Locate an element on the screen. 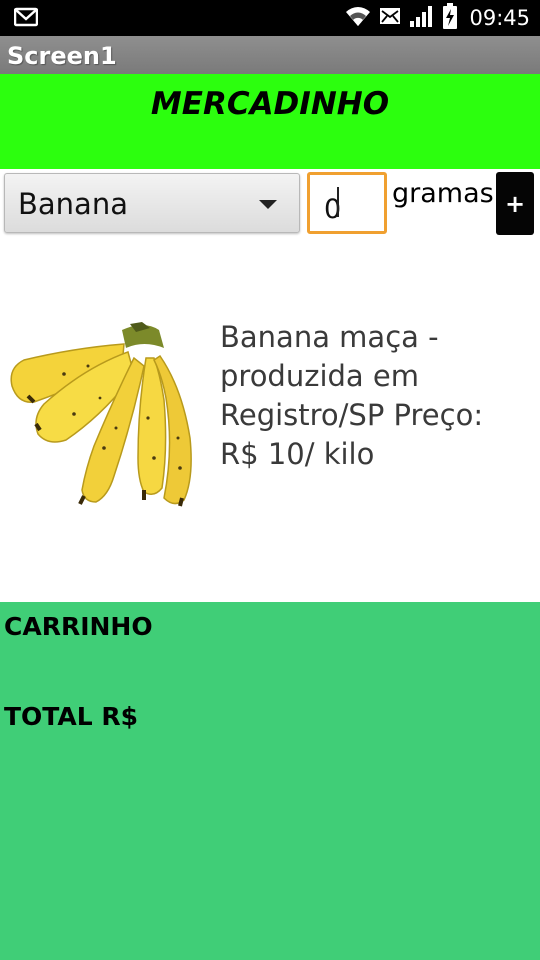 The image size is (540, 960). quantity-input is located at coordinates (347, 203).